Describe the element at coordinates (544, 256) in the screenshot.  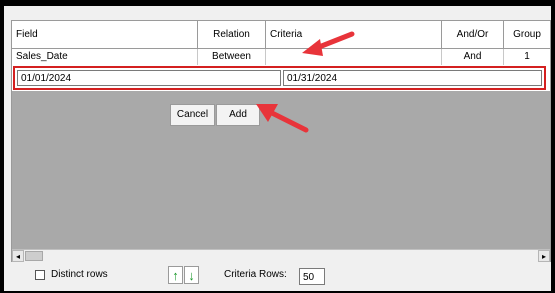
I see `scroll-right-icon: ▸` at that location.